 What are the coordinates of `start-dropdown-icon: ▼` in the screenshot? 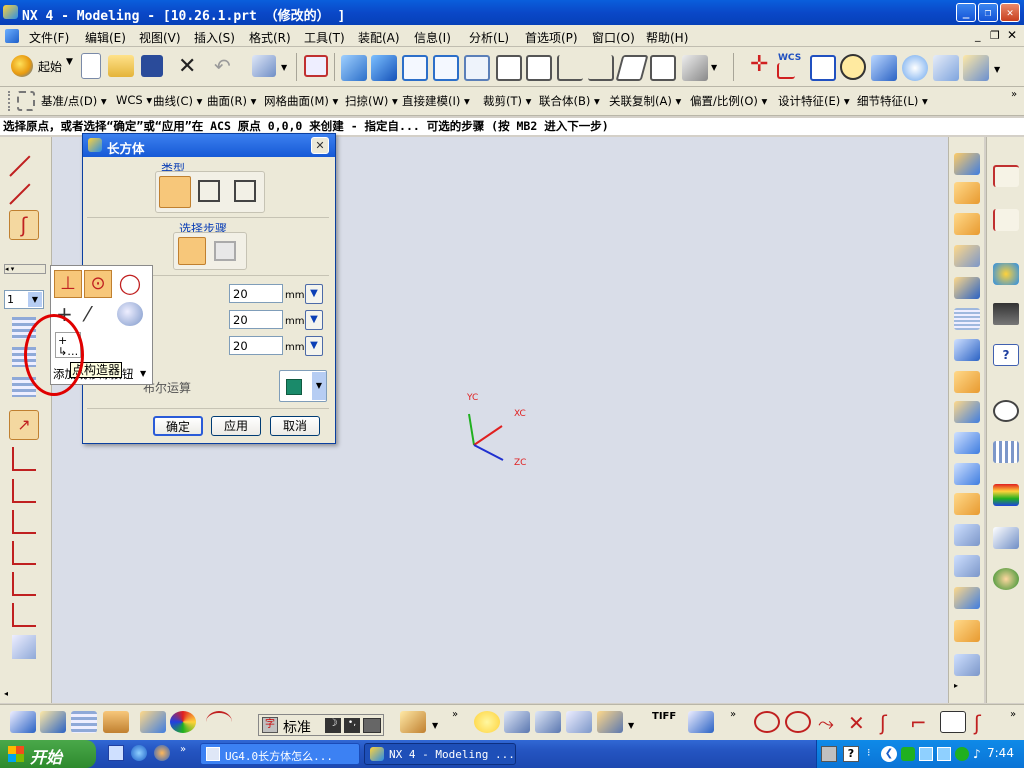 It's located at (69, 62).